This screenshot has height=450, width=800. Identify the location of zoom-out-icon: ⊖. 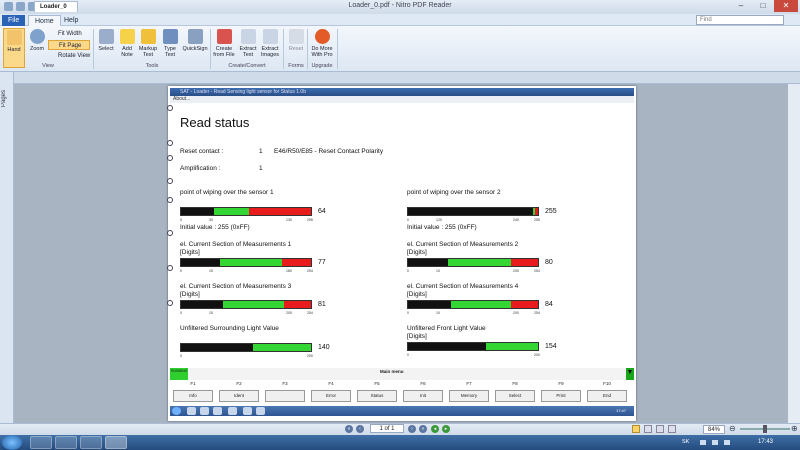
(732, 428).